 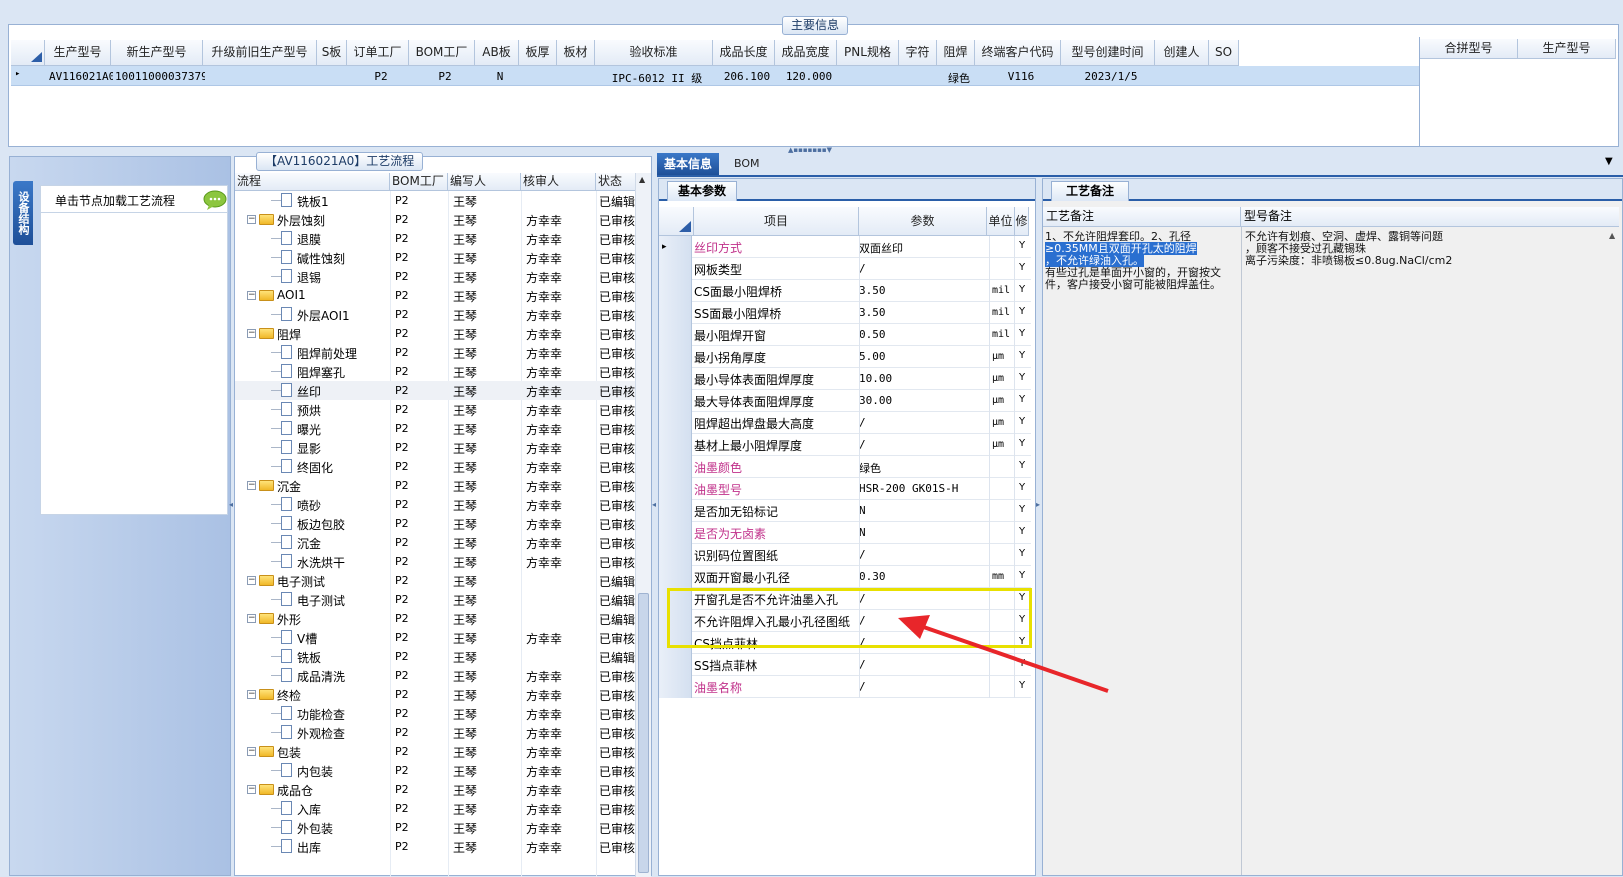 What do you see at coordinates (845, 269) in the screenshot?
I see `param-row: 网板类型 / Y` at bounding box center [845, 269].